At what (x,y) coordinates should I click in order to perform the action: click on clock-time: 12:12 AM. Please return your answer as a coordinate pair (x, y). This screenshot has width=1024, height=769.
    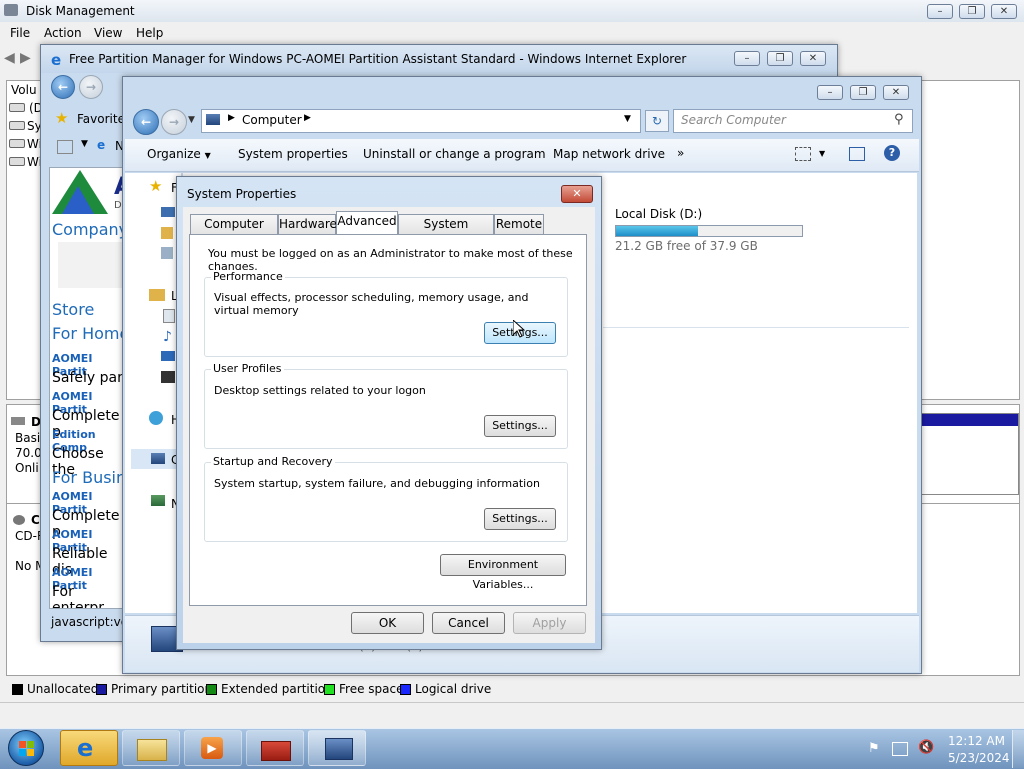
    Looking at the image, I should click on (976, 741).